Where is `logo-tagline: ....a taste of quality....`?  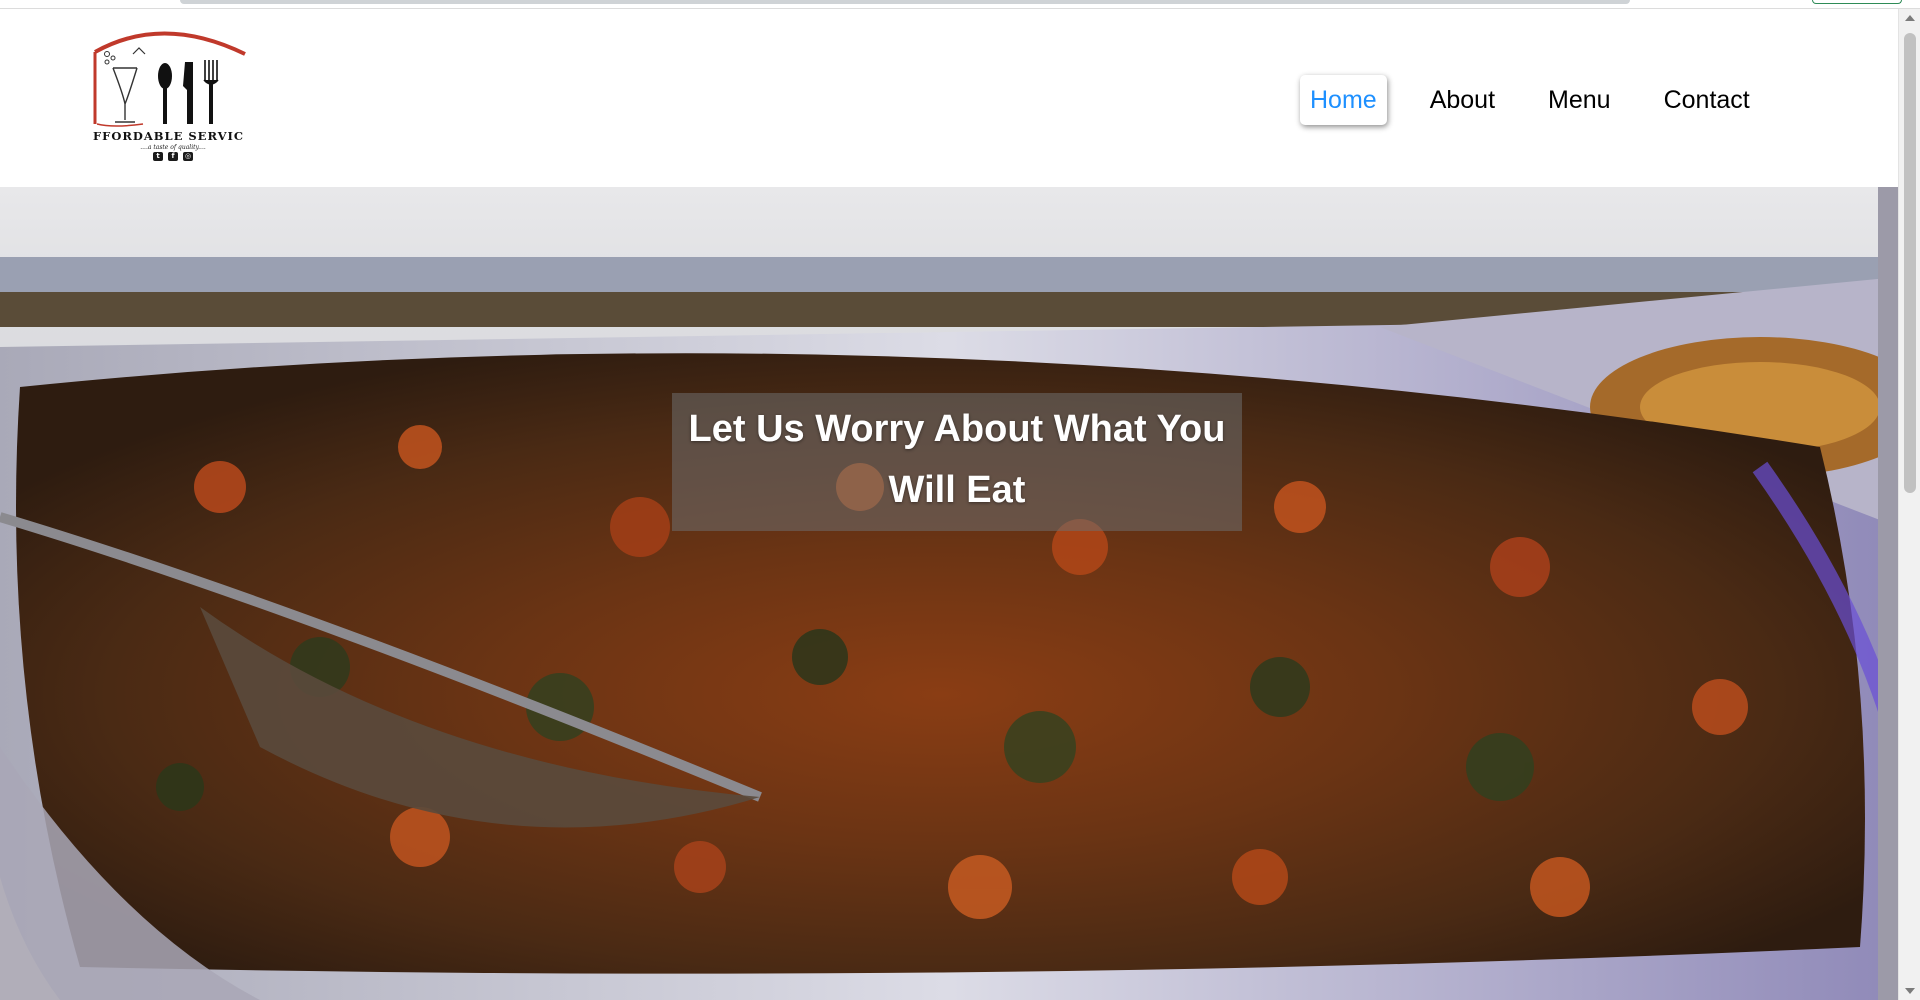
logo-tagline: ....a taste of quality.... is located at coordinates (173, 147).